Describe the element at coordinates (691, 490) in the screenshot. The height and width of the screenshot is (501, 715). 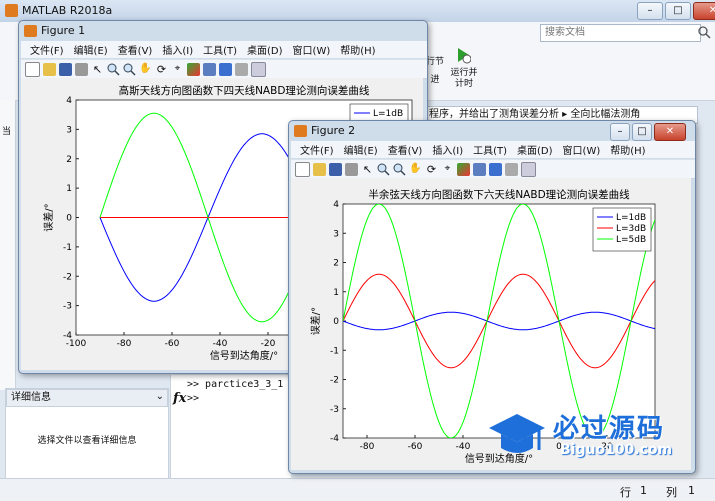
I see `col-value: 1` at that location.